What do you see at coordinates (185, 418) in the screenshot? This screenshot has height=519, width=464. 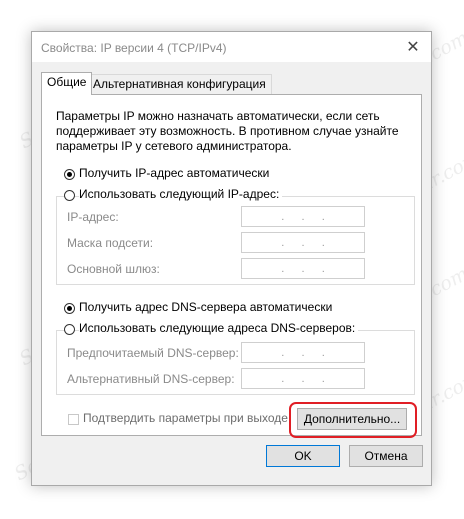 I see `validate-settings-label: Подтвердить параметры при выходе` at bounding box center [185, 418].